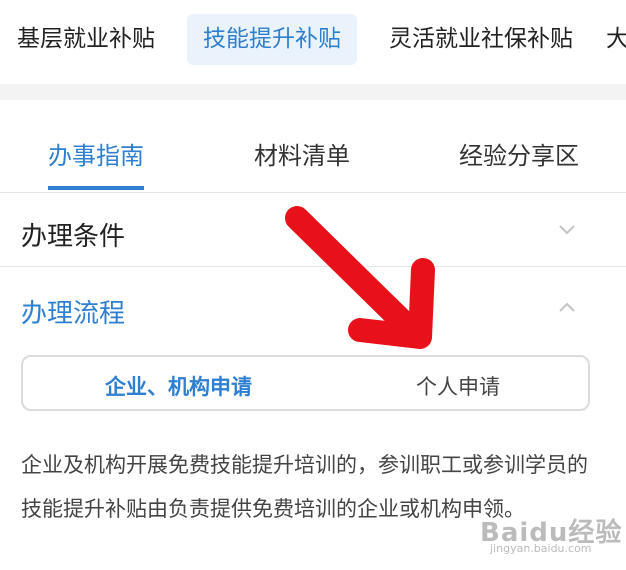 This screenshot has width=626, height=570. Describe the element at coordinates (302, 153) in the screenshot. I see `tab-materials: 材料清单` at that location.